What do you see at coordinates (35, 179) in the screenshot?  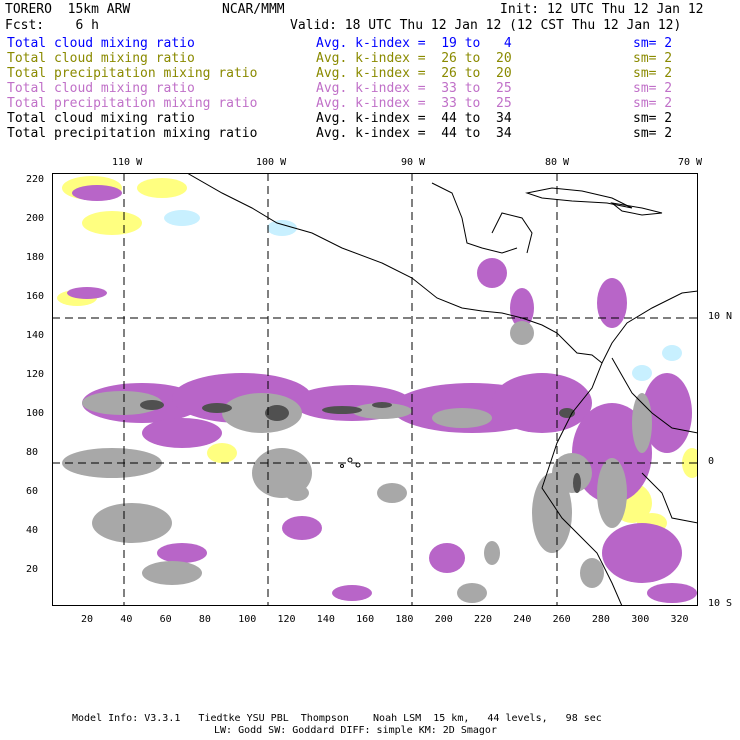 I see `y-tick-label: 220` at bounding box center [35, 179].